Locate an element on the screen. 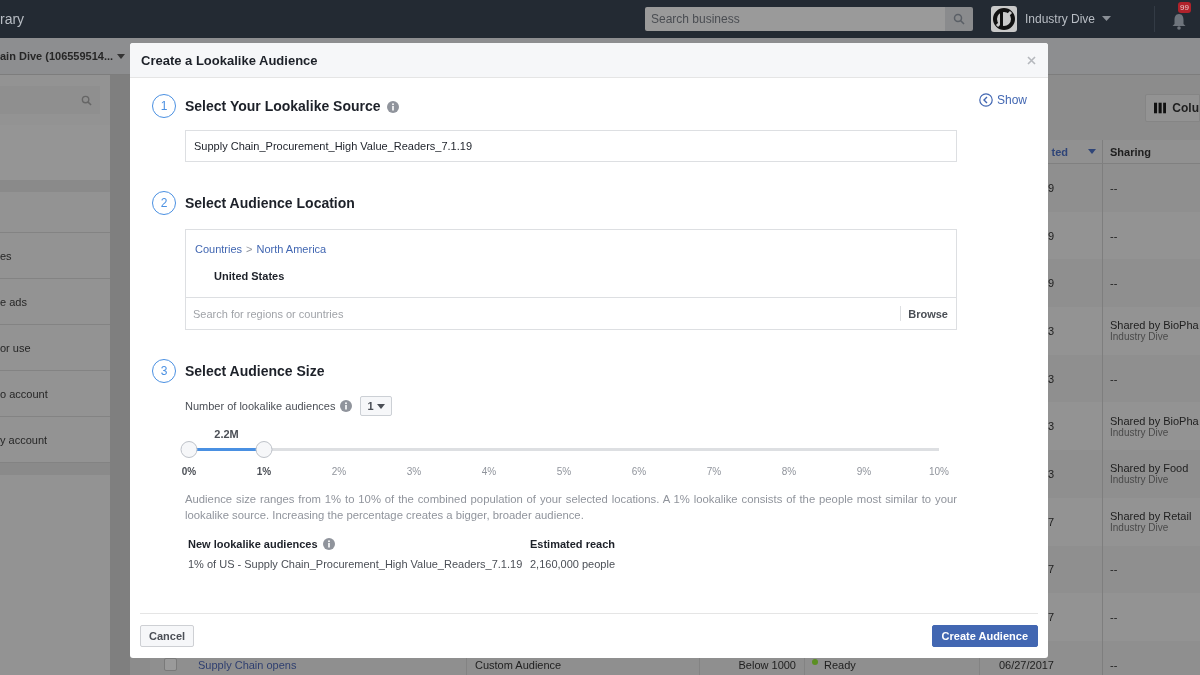  slider-value: 2.2M is located at coordinates (226, 434).